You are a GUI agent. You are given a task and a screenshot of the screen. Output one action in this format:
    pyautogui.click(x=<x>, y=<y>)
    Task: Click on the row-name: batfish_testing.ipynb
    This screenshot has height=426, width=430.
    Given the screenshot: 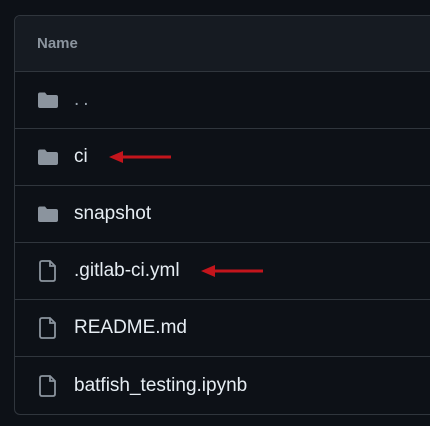 What is the action you would take?
    pyautogui.click(x=160, y=386)
    